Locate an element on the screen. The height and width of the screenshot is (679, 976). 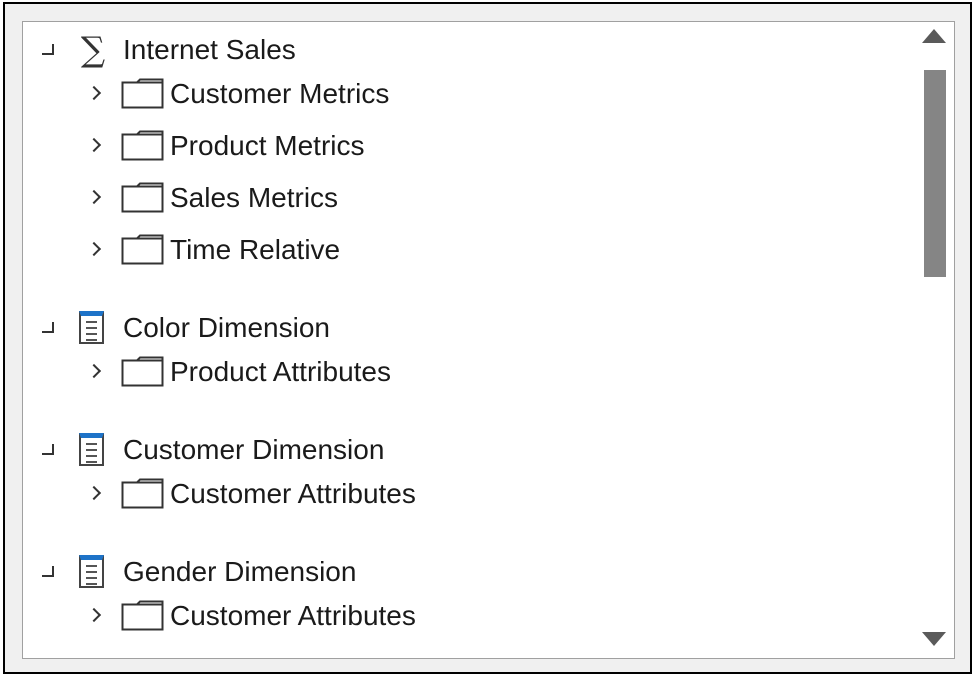
node-label: Gender Dimension is located at coordinates (240, 571).